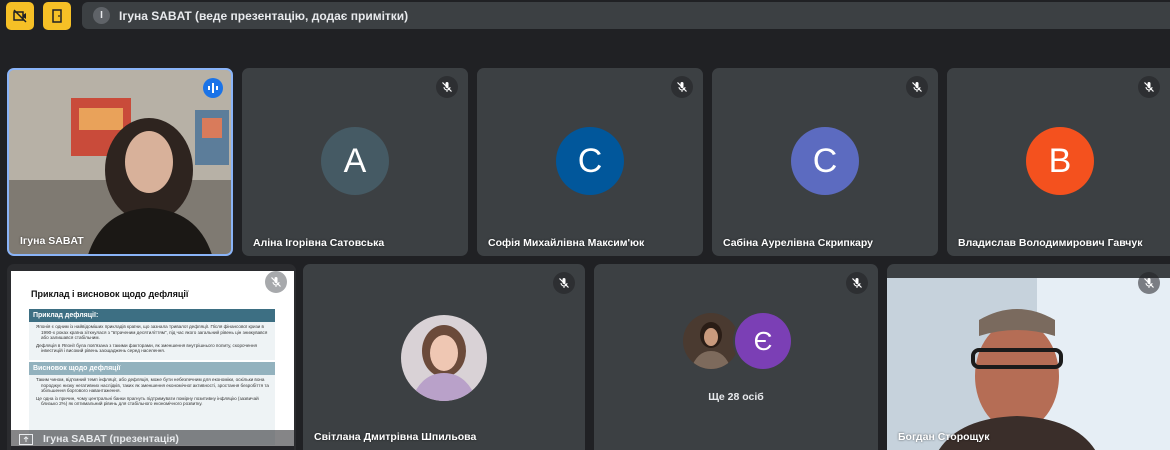 The height and width of the screenshot is (450, 1170). Describe the element at coordinates (1050, 243) in the screenshot. I see `participant-name: Владислав Володимирович Гавчук` at that location.